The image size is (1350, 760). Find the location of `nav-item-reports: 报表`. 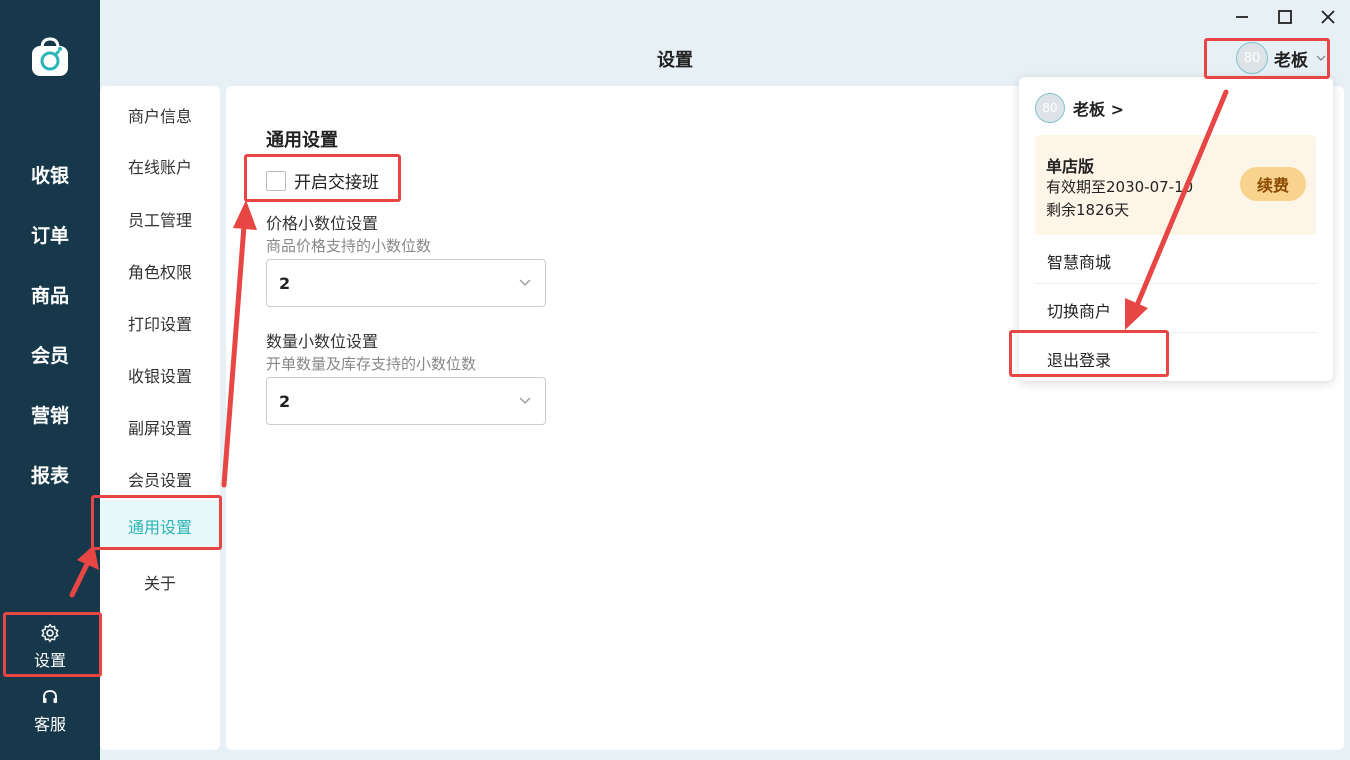

nav-item-reports: 报表 is located at coordinates (50, 474).